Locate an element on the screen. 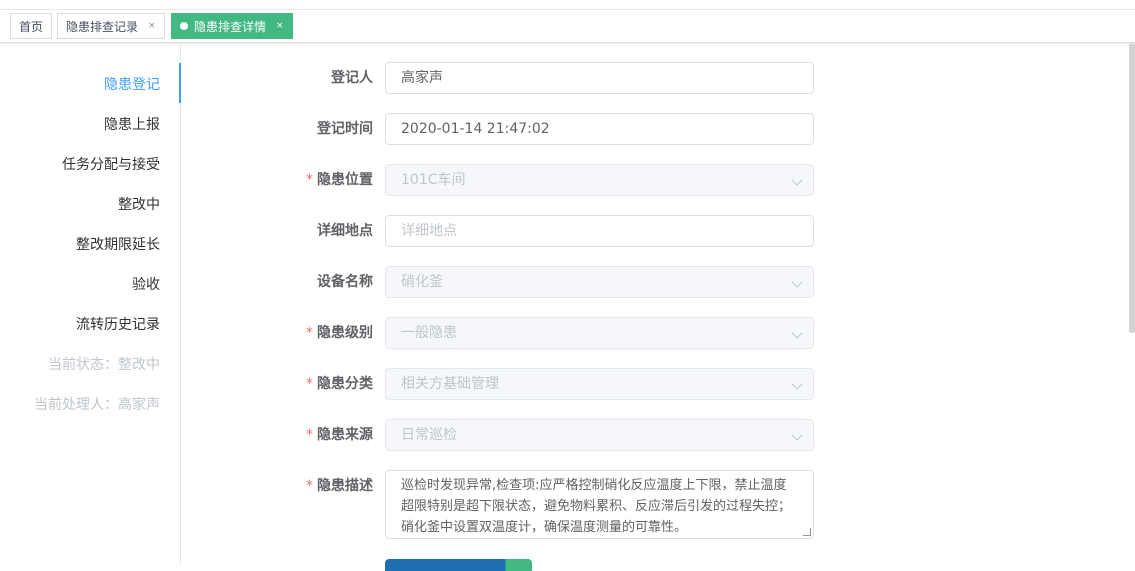 The image size is (1135, 571). tab-hazard-records-label: 隐患排查记录 is located at coordinates (102, 26).